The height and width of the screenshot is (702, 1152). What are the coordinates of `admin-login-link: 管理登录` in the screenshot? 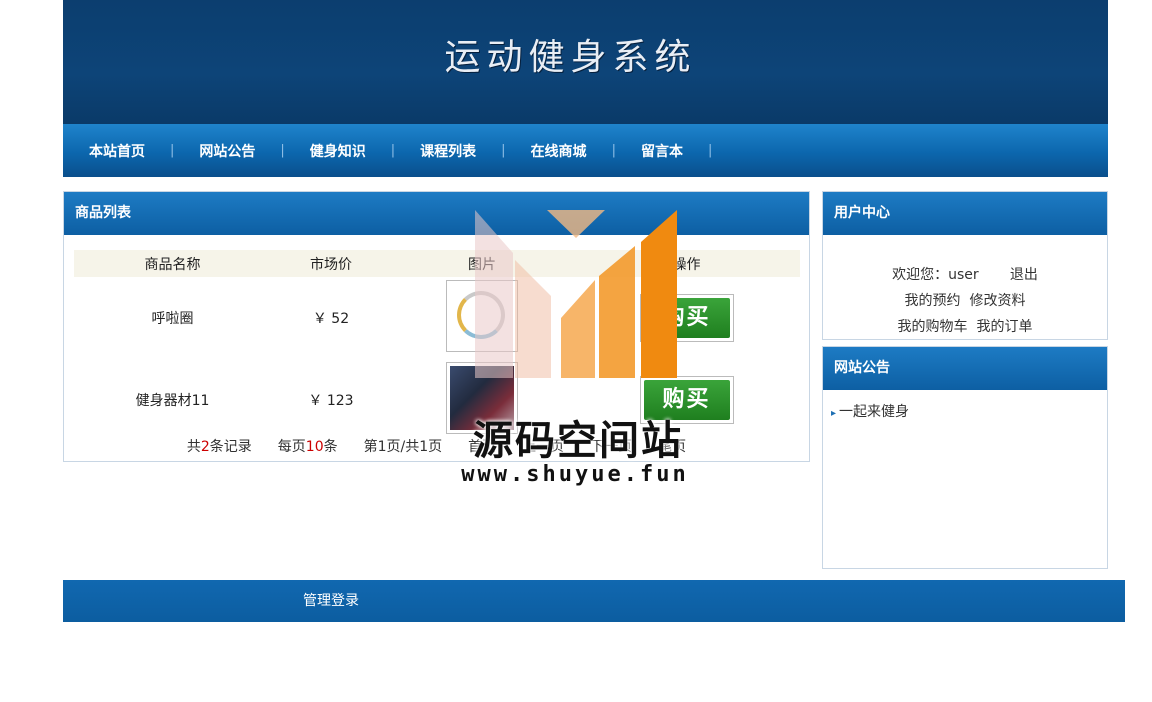 It's located at (331, 601).